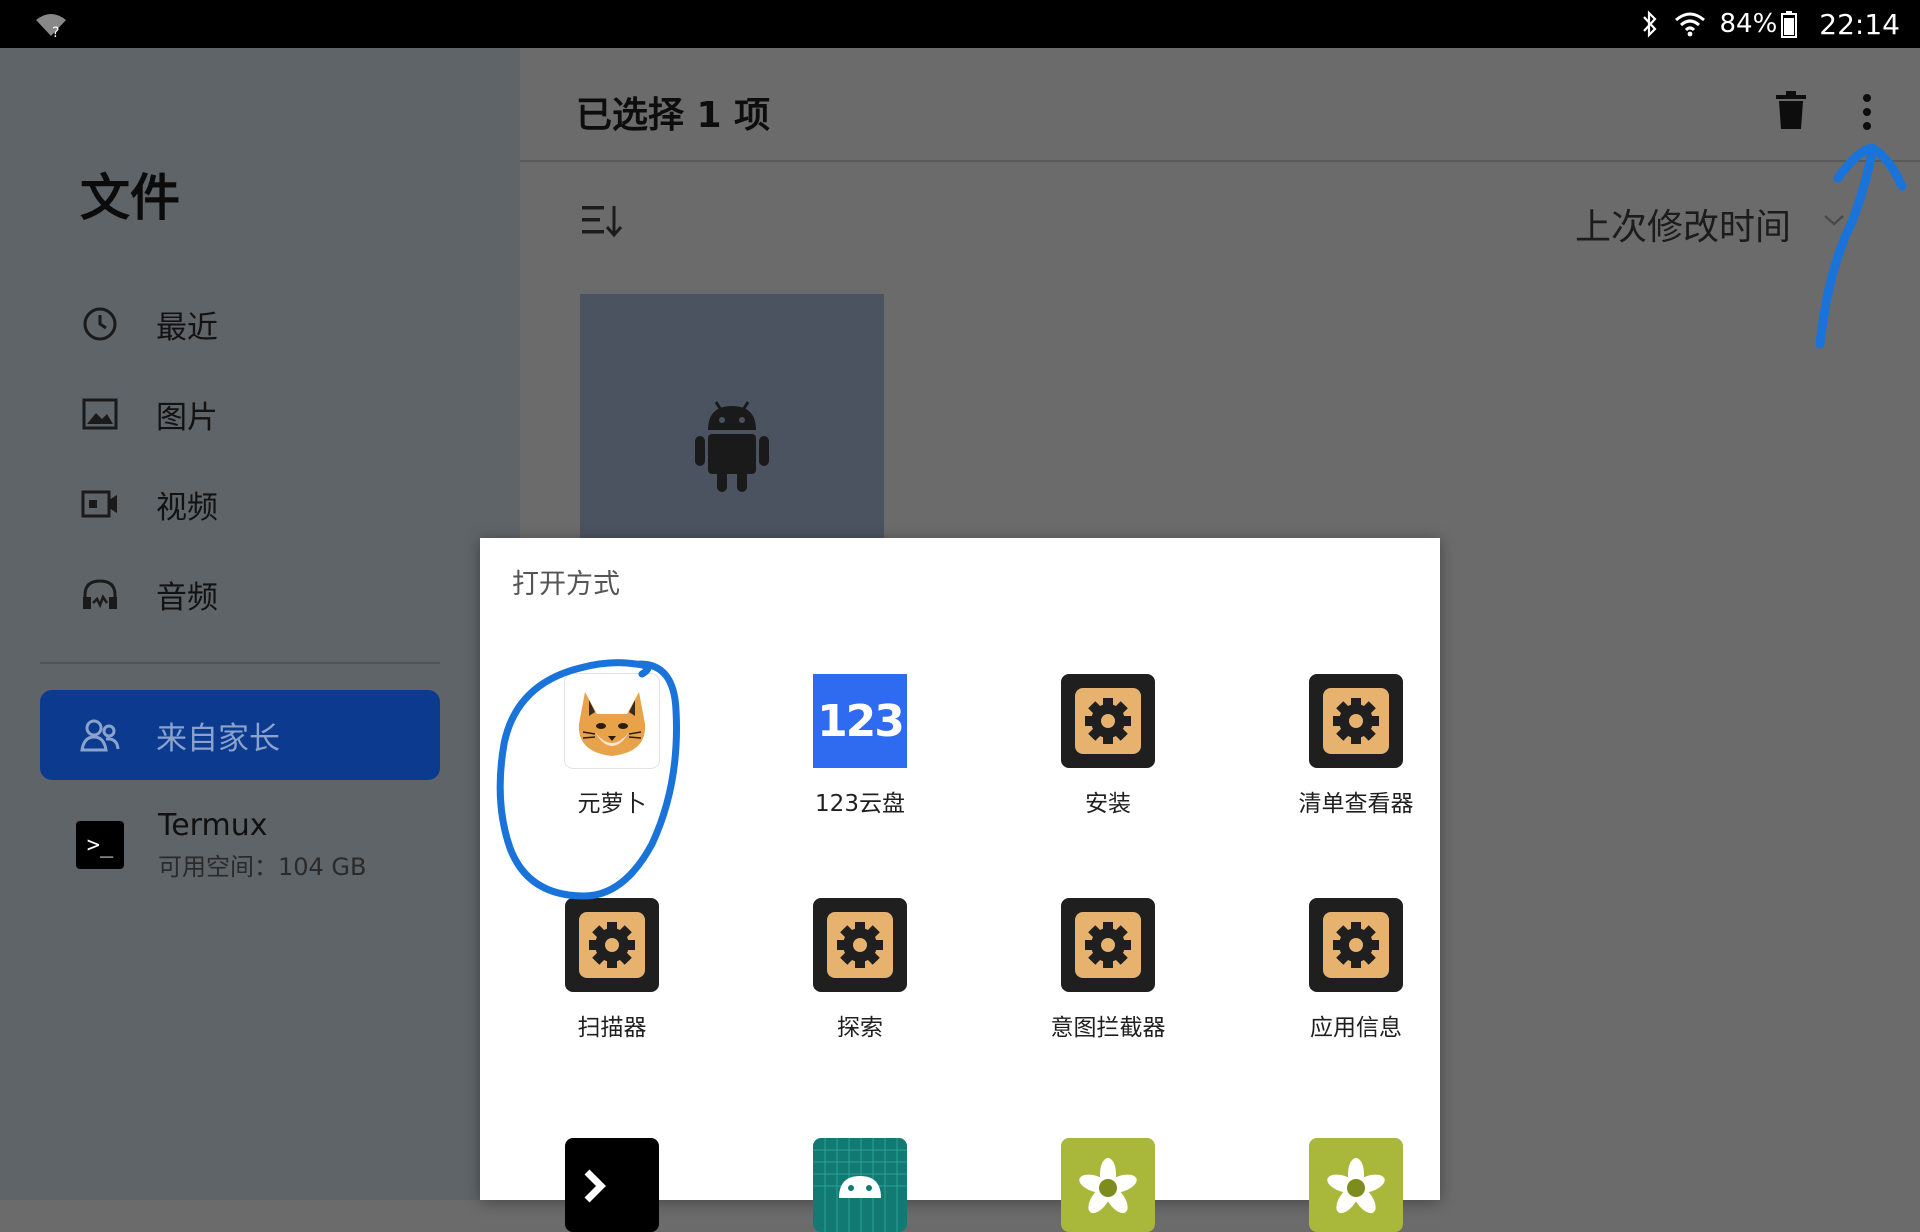 This screenshot has height=1232, width=1920. Describe the element at coordinates (1861, 246) in the screenshot. I see `annotation-arrow-icon` at that location.